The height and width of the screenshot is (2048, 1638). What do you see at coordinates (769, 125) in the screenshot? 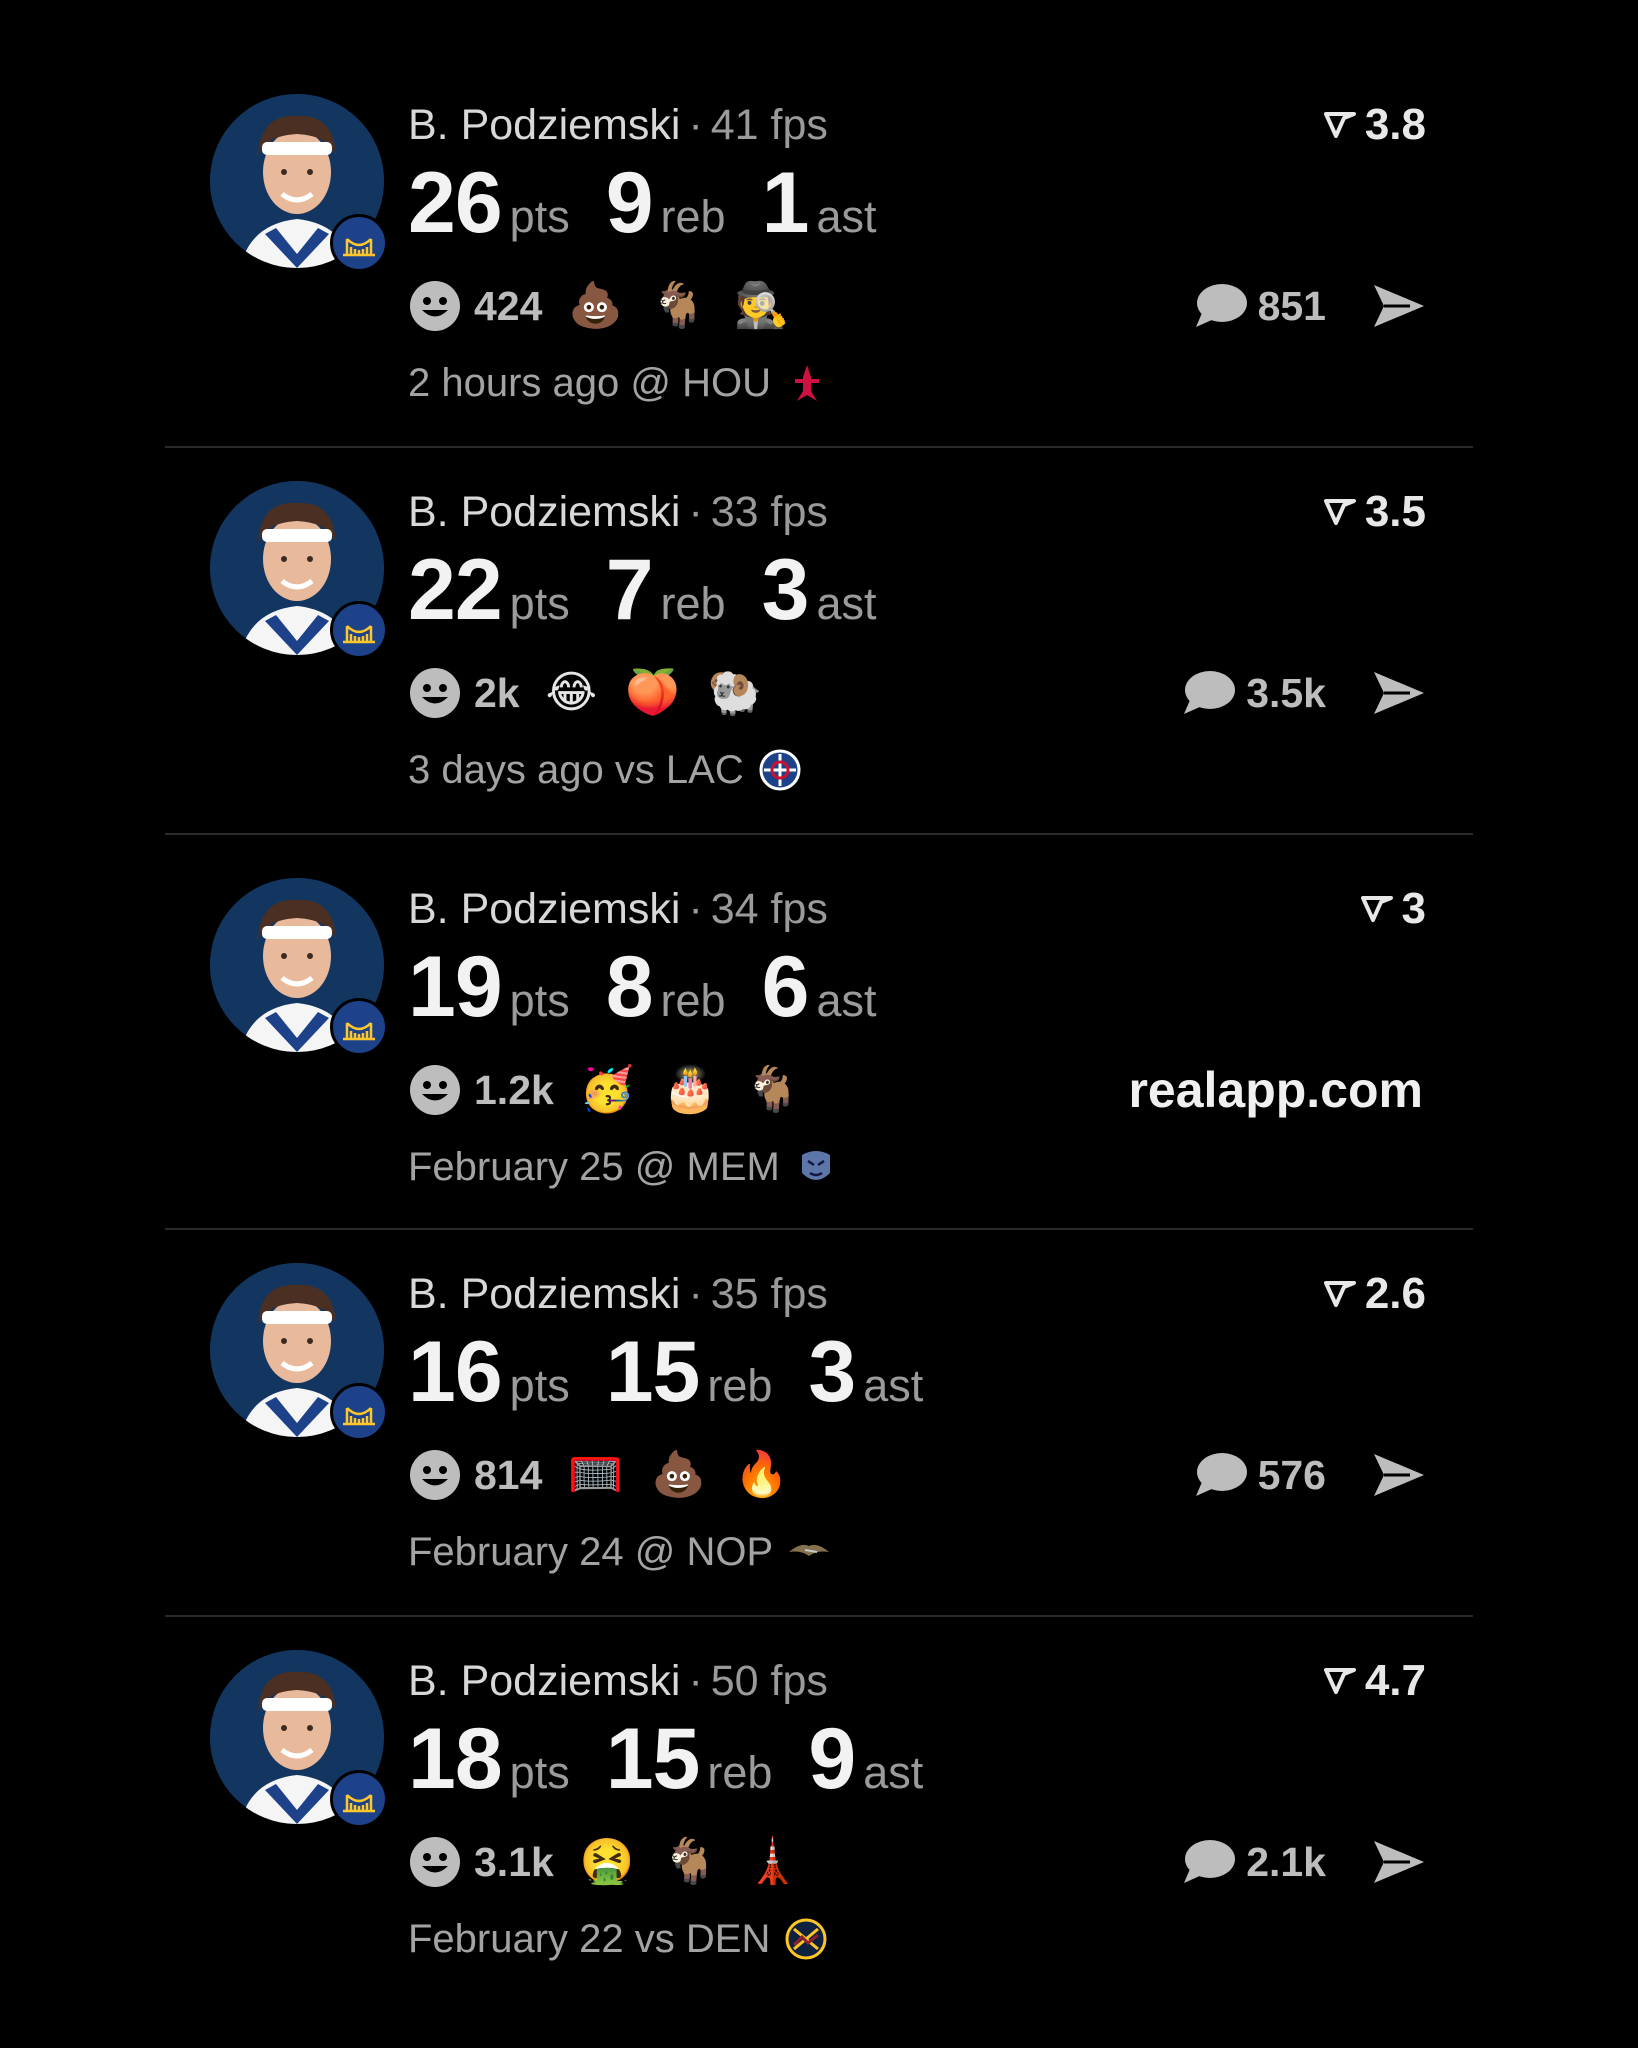
I see `fps-score: 41 fps` at bounding box center [769, 125].